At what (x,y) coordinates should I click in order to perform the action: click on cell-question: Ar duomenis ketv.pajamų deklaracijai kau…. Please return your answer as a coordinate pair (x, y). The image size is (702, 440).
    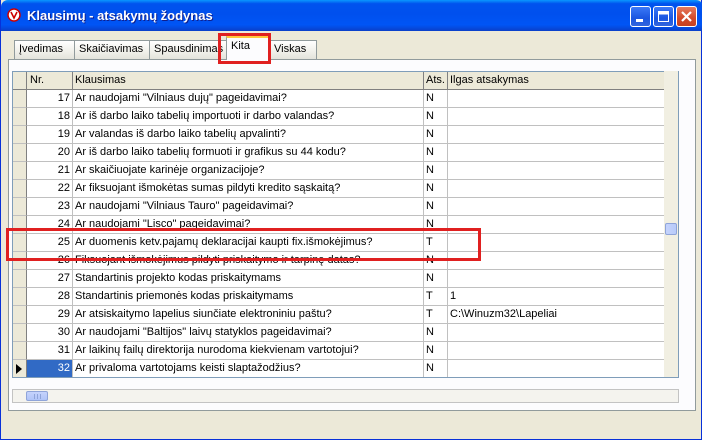
    Looking at the image, I should click on (248, 243).